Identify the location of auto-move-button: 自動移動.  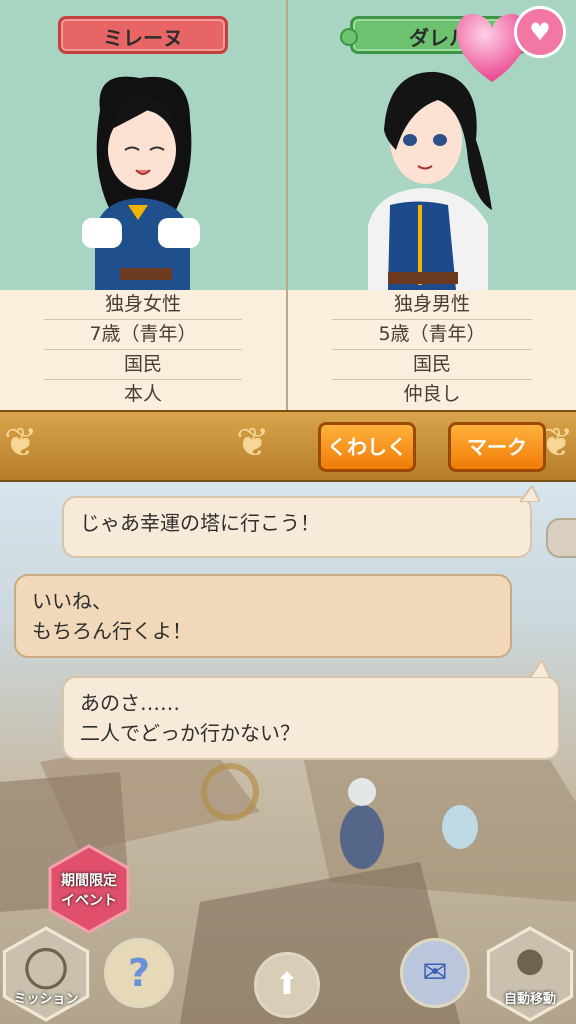
(530, 974).